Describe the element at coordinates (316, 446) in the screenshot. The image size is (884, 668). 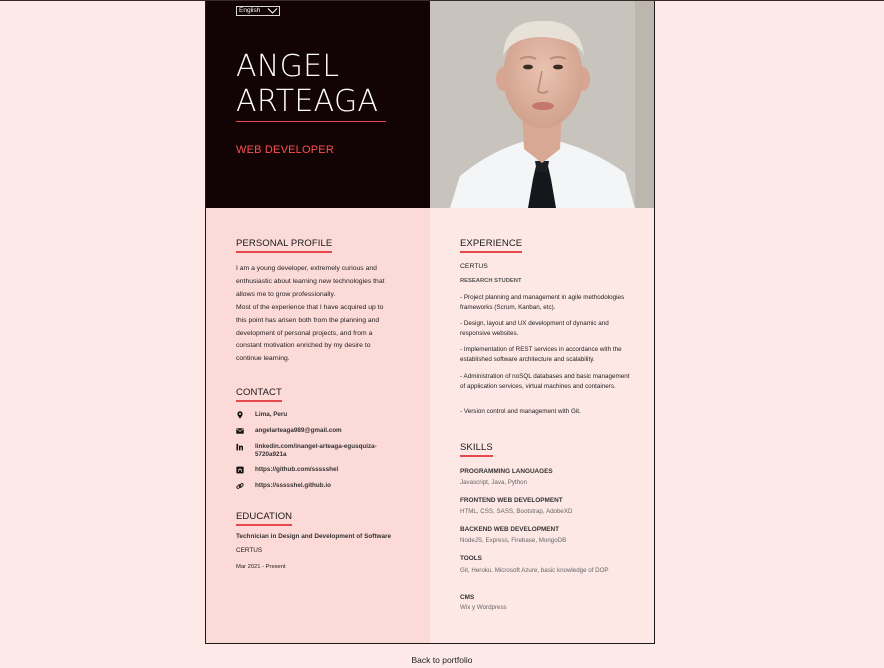
I see `linkedin-link-line: linkedin.com/inangel-arteaga-egusquiza-` at that location.